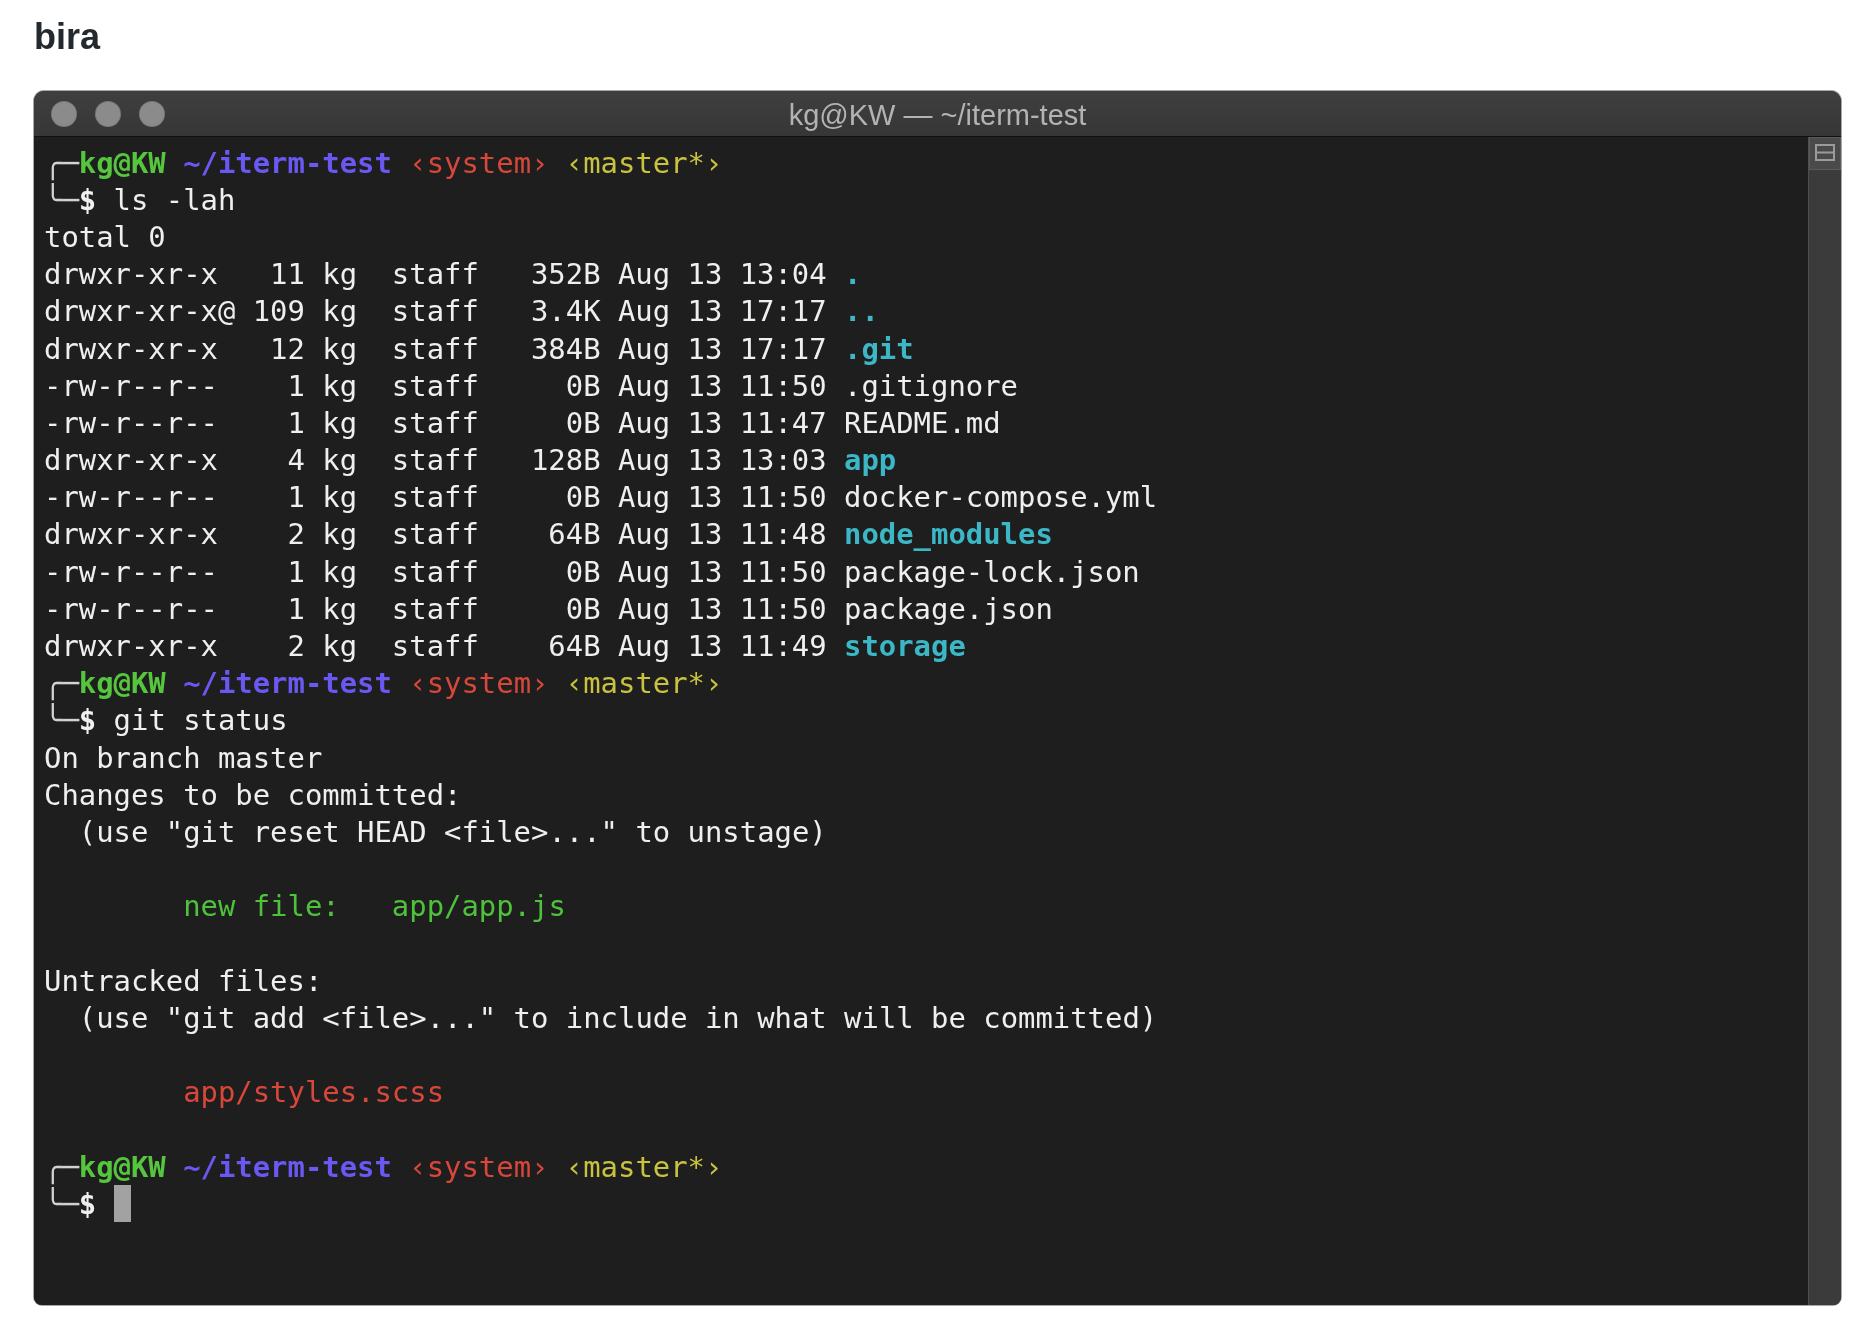 Image resolution: width=1870 pixels, height=1344 pixels. Describe the element at coordinates (937, 115) in the screenshot. I see `window-title: kg@KW — ~/iterm-test` at that location.